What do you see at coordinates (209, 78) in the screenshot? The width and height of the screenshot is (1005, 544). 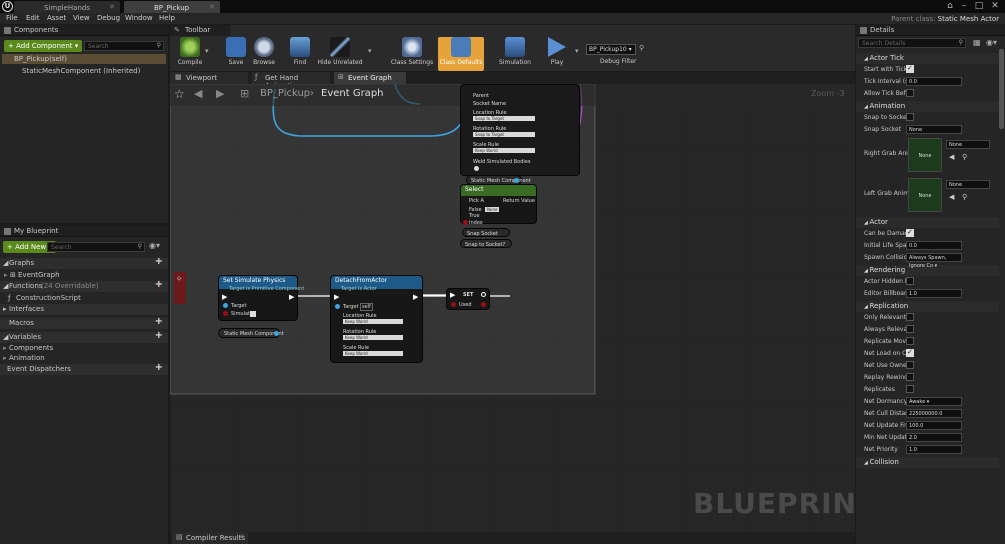 I see `tab-viewport: ▦ Viewport` at bounding box center [209, 78].